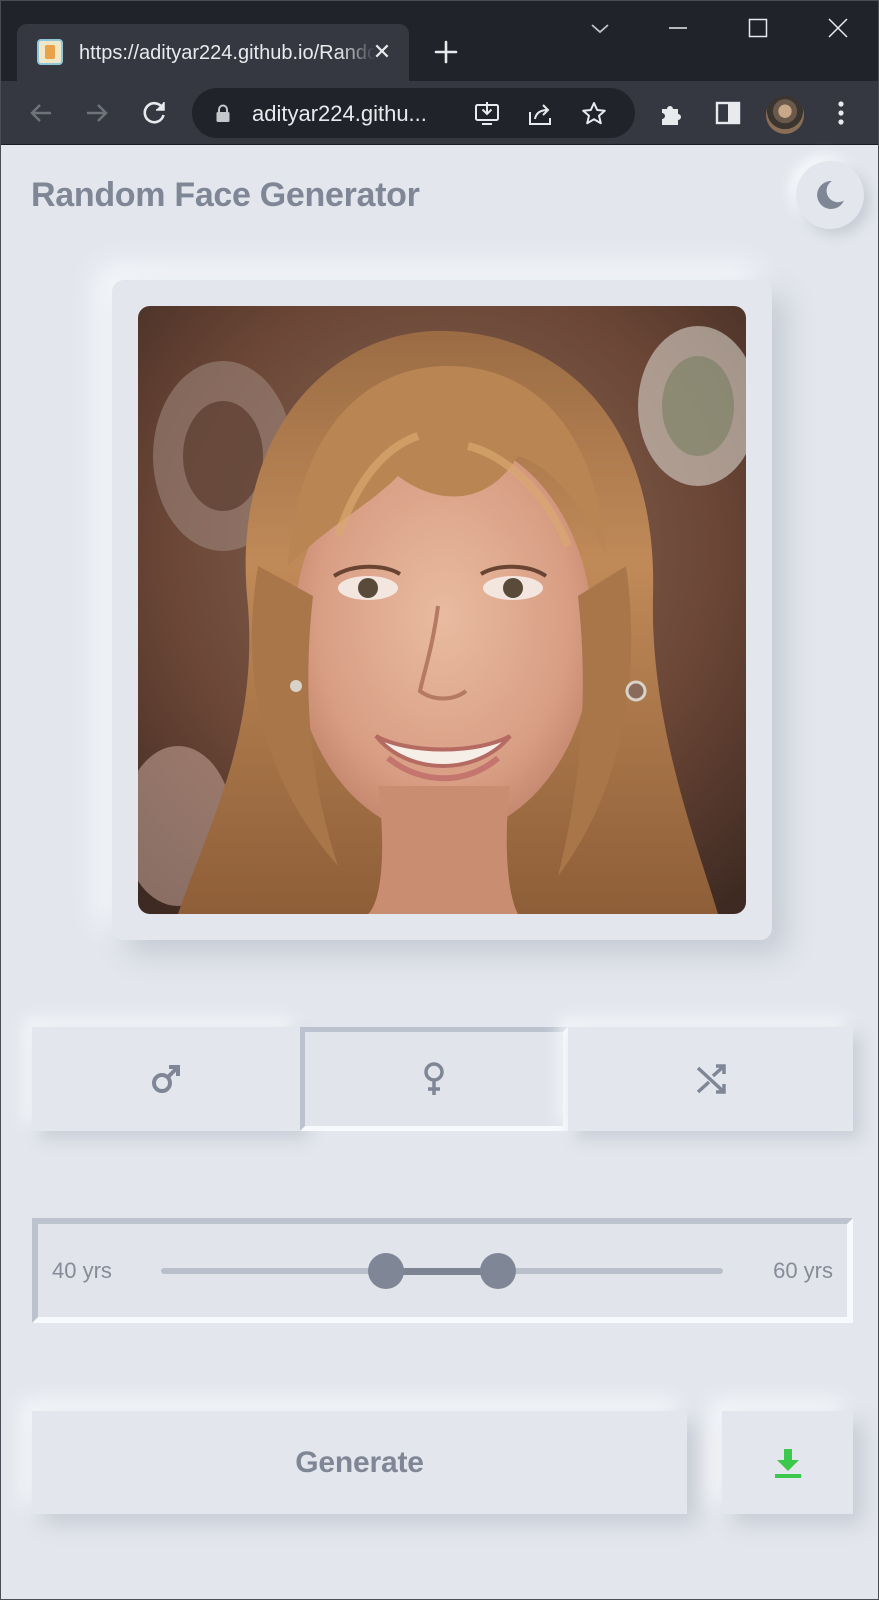 This screenshot has width=879, height=1600. Describe the element at coordinates (359, 1462) in the screenshot. I see `generate-button: Generate` at that location.